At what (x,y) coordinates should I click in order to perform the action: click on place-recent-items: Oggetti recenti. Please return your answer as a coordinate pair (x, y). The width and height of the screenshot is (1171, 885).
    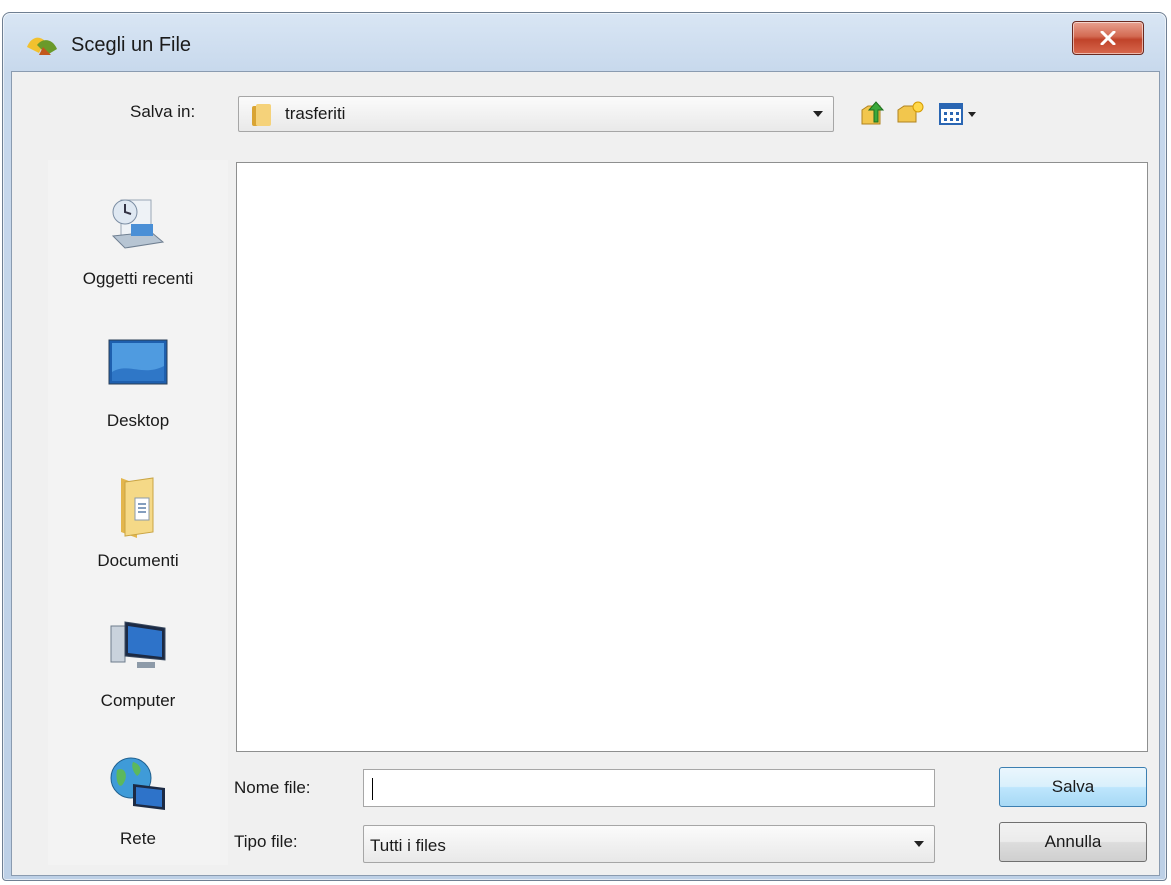
    Looking at the image, I should click on (138, 239).